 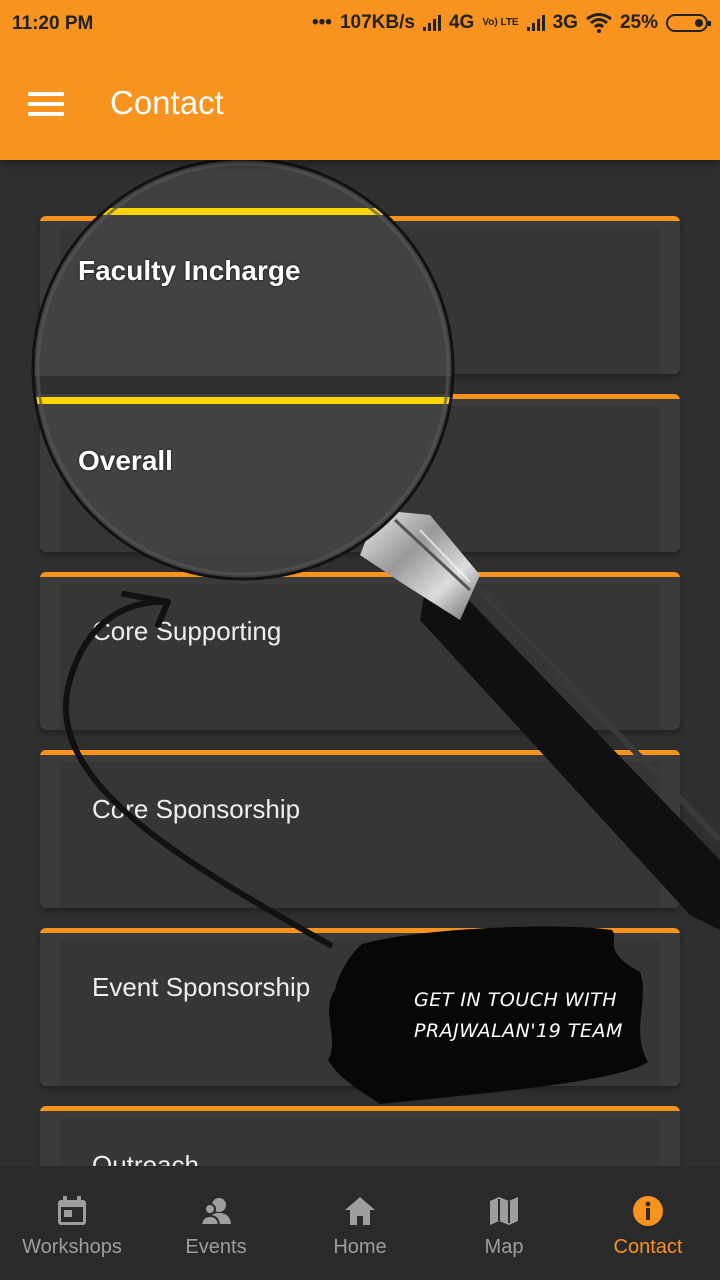 I want to click on network-type-1: 4G, so click(x=461, y=22).